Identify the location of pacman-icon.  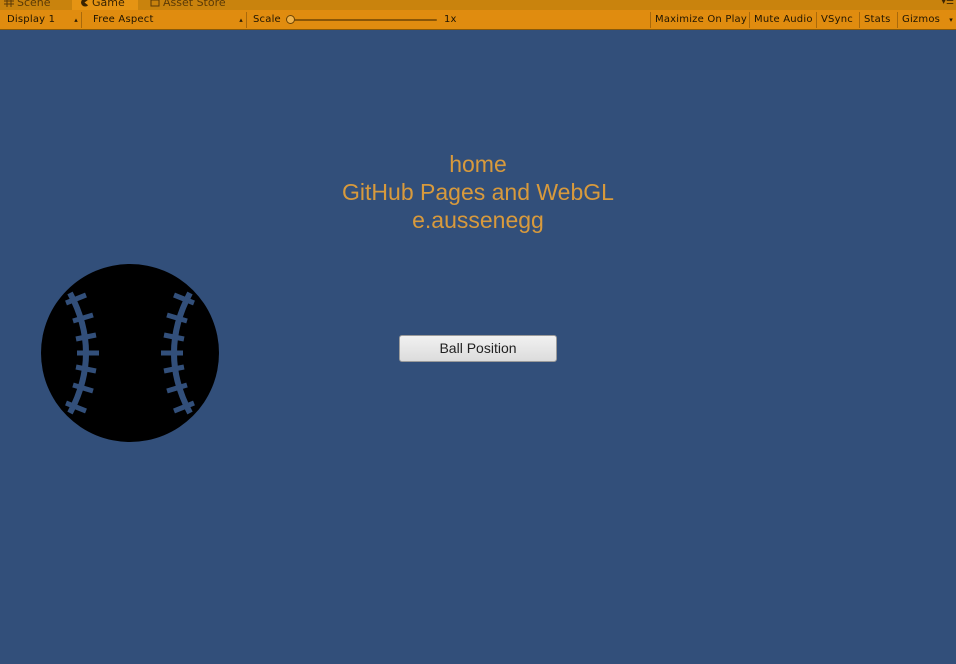
(85, 3).